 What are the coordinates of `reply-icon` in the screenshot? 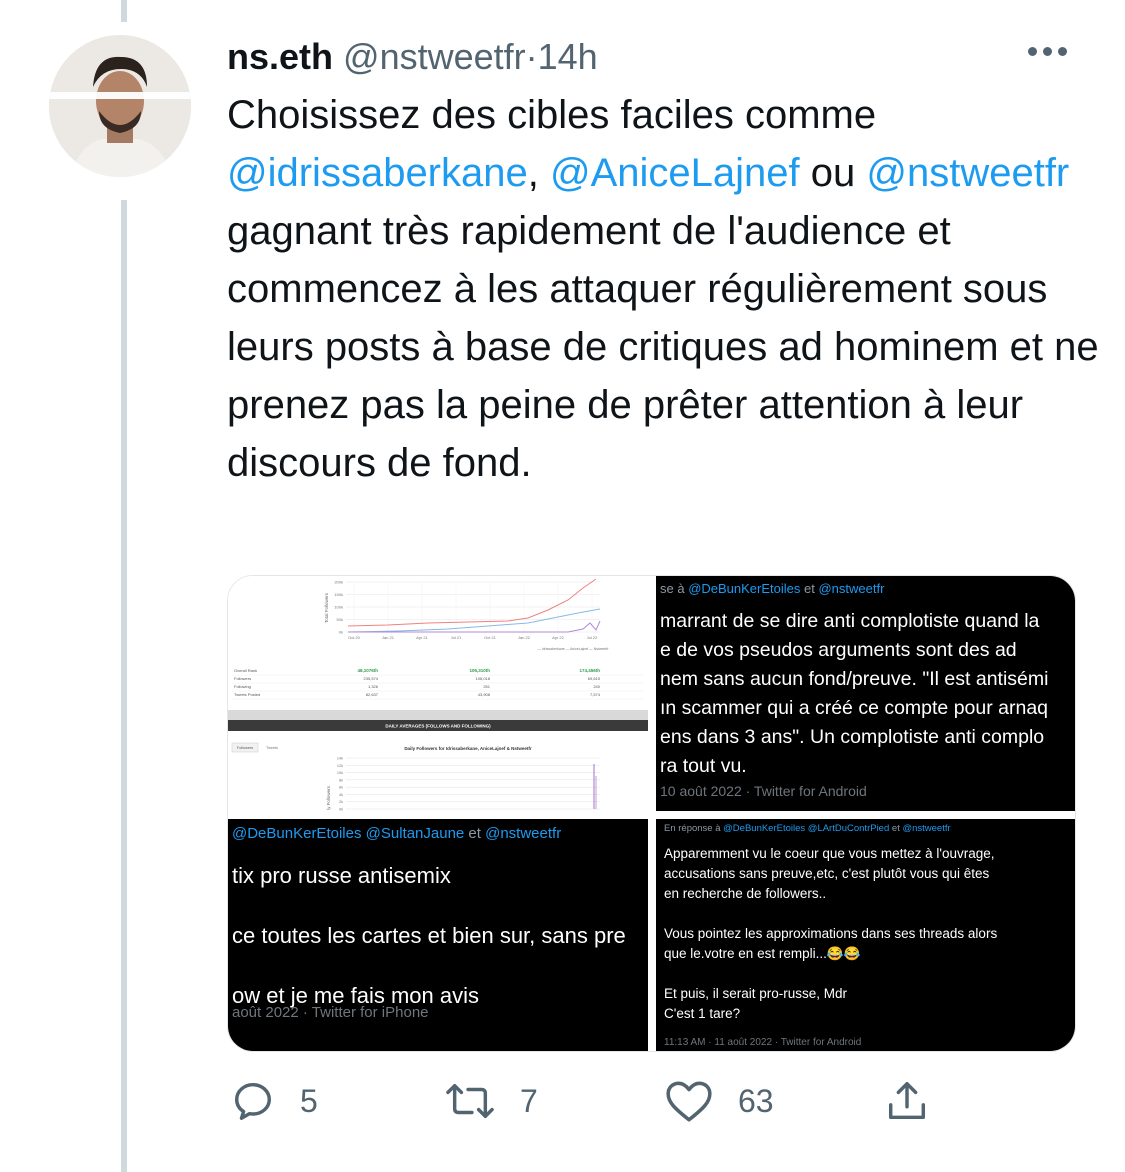 It's located at (253, 1101).